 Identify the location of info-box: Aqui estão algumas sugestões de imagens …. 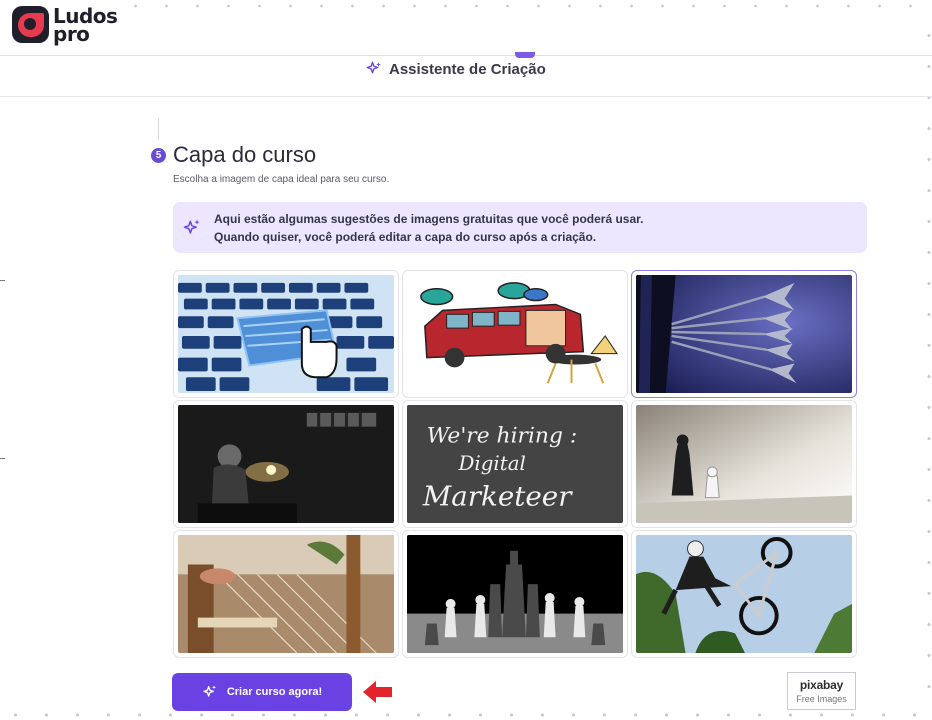
(520, 227).